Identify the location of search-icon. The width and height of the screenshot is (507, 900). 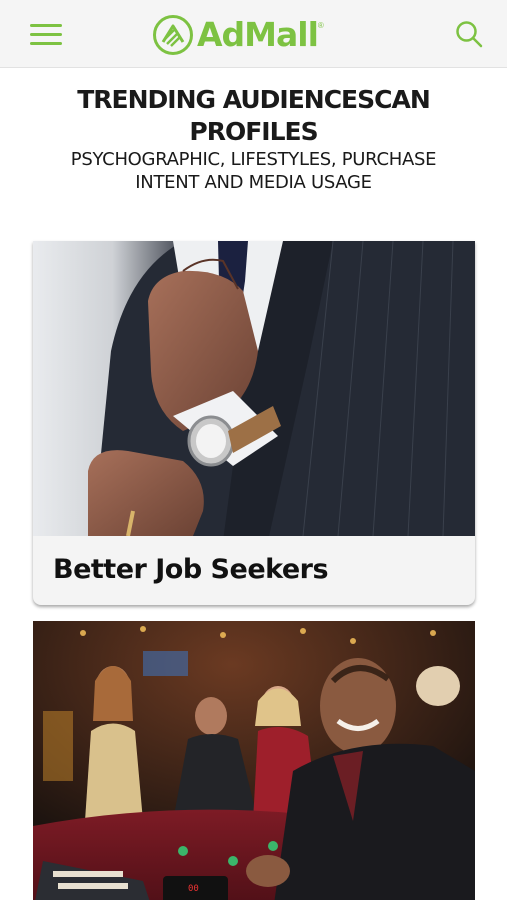
(469, 34).